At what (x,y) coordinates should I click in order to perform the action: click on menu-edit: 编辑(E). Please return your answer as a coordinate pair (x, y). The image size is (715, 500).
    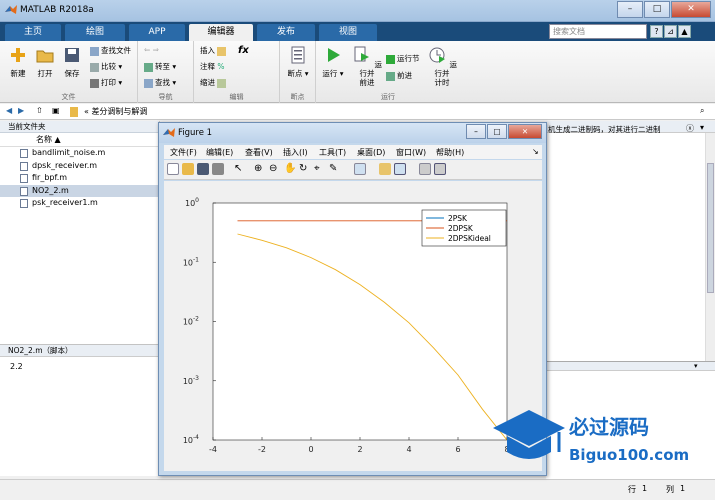
    Looking at the image, I should click on (219, 152).